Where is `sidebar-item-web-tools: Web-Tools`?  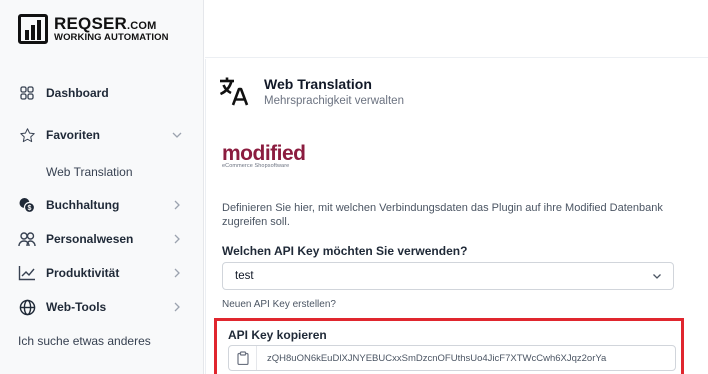
sidebar-item-web-tools: Web-Tools is located at coordinates (106, 307).